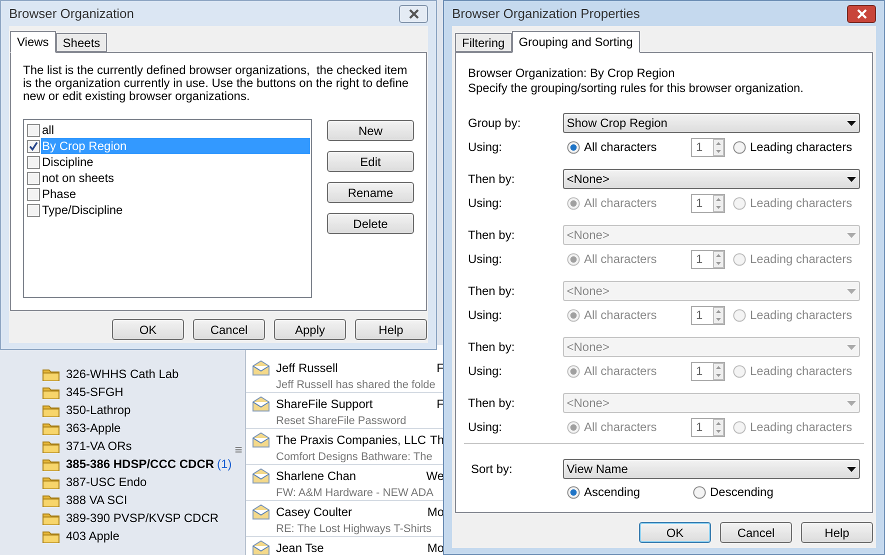  Describe the element at coordinates (576, 42) in the screenshot. I see `tab: Grouping and Sorting` at that location.